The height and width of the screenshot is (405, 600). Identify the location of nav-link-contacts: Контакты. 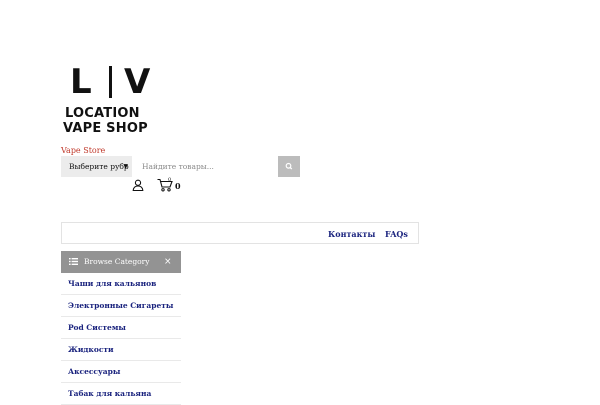
(351, 234).